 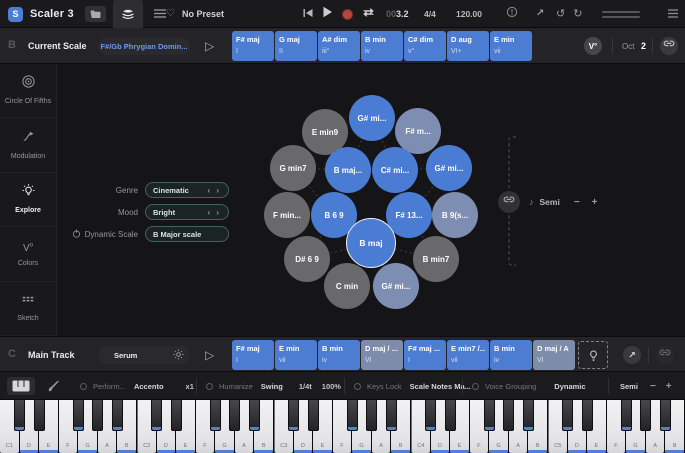 What do you see at coordinates (550, 202) in the screenshot?
I see `transpose-mode-label: Semi` at bounding box center [550, 202].